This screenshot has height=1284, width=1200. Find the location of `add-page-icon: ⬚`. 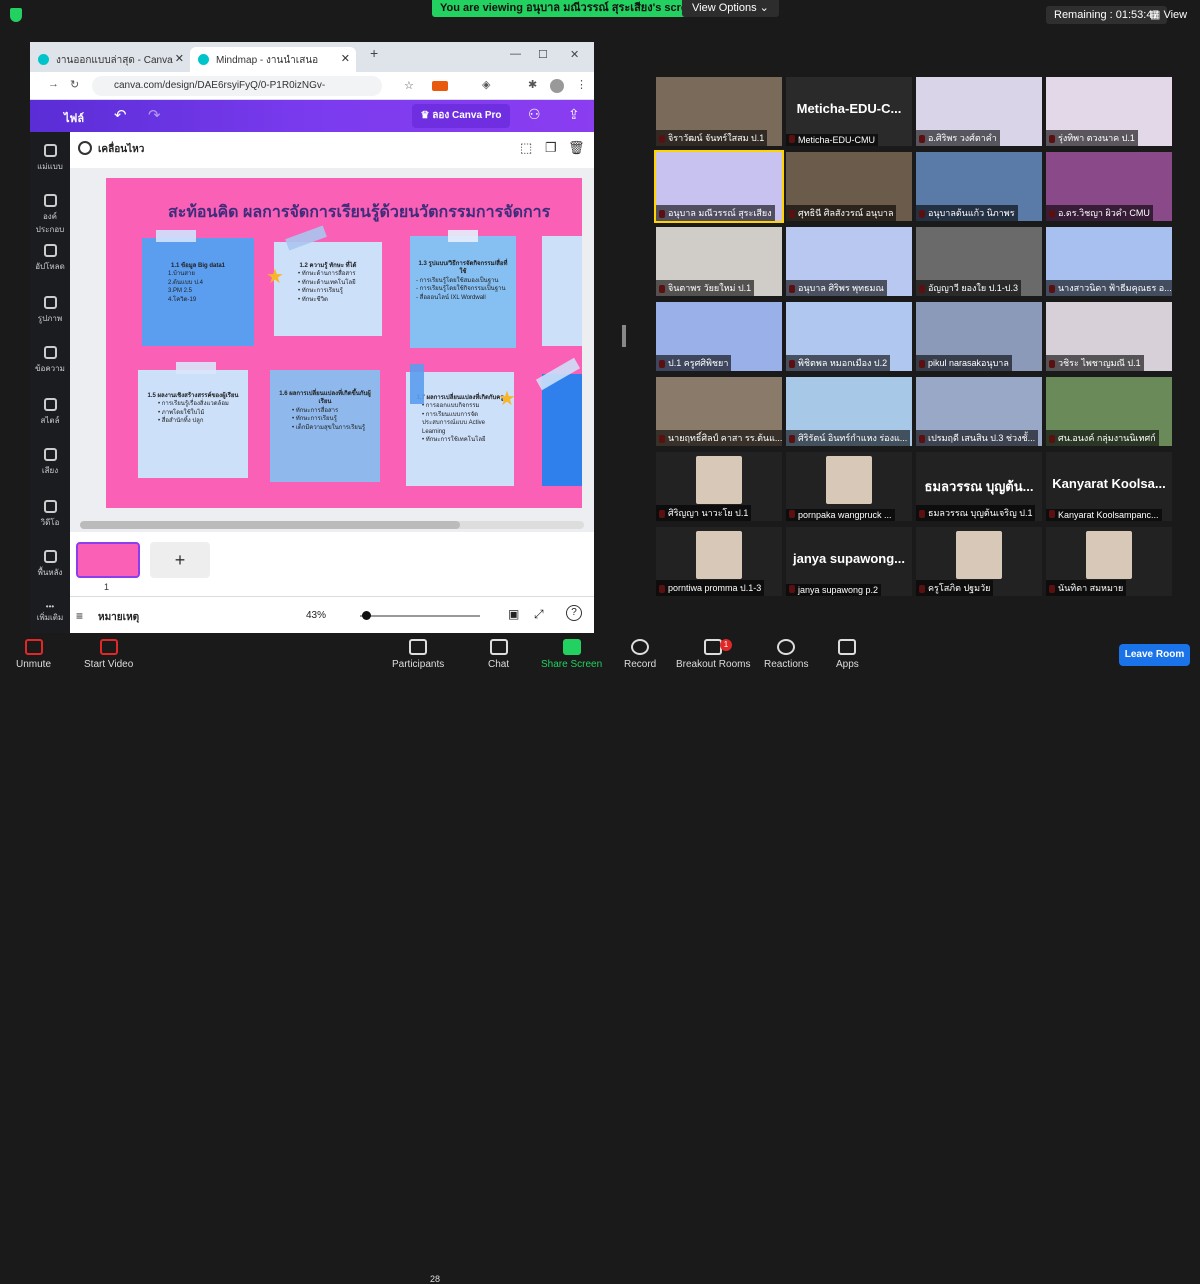

add-page-icon: ⬚ is located at coordinates (526, 148).